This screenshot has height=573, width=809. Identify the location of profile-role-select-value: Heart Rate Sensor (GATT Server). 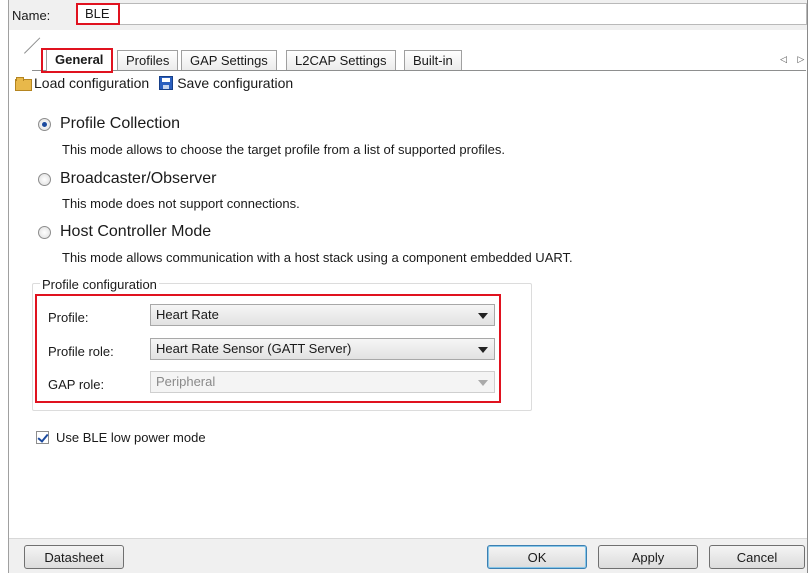
(254, 348).